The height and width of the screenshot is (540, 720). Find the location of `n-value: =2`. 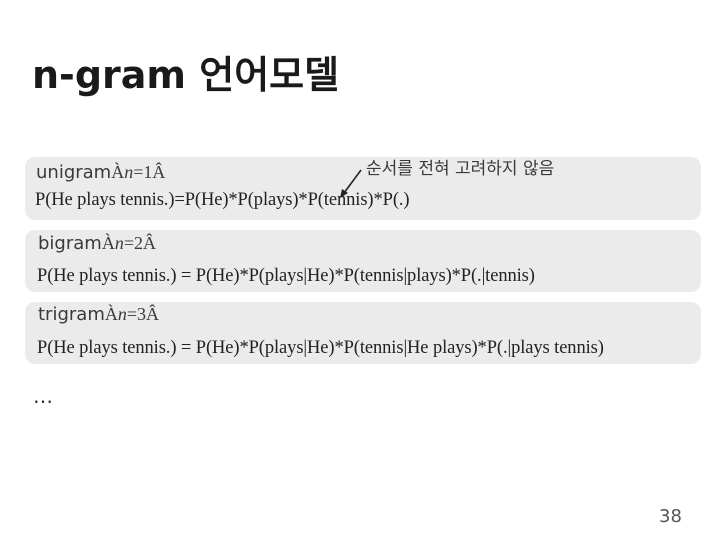

n-value: =2 is located at coordinates (133, 243).